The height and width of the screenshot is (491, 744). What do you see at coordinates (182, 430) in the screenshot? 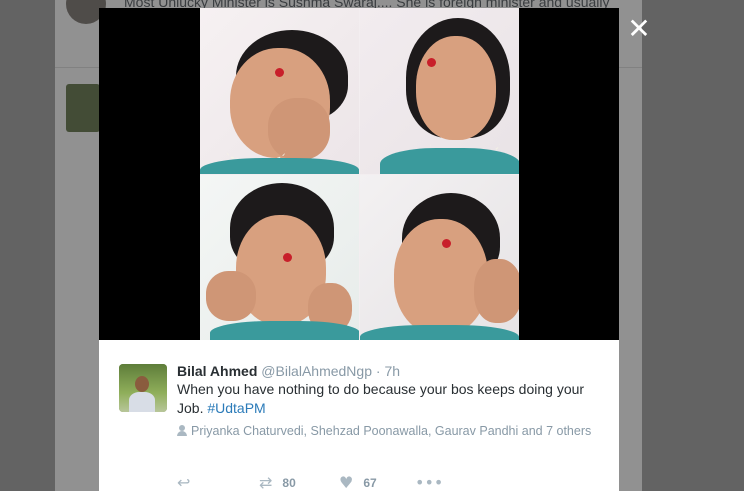
I see `person-icon` at bounding box center [182, 430].